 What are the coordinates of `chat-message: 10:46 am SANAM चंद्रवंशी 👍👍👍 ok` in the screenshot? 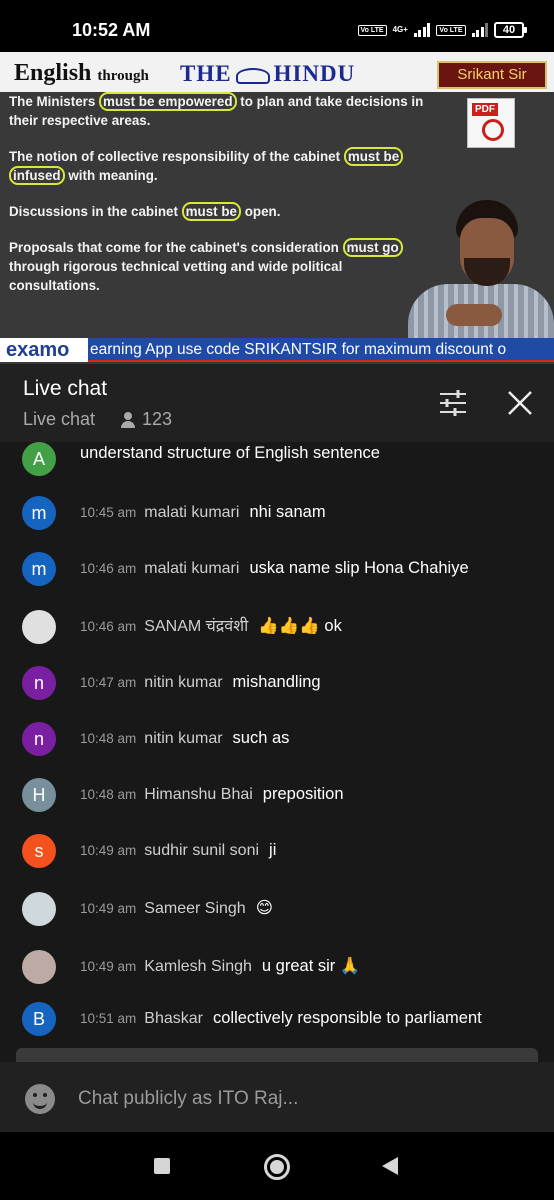 It's located at (277, 627).